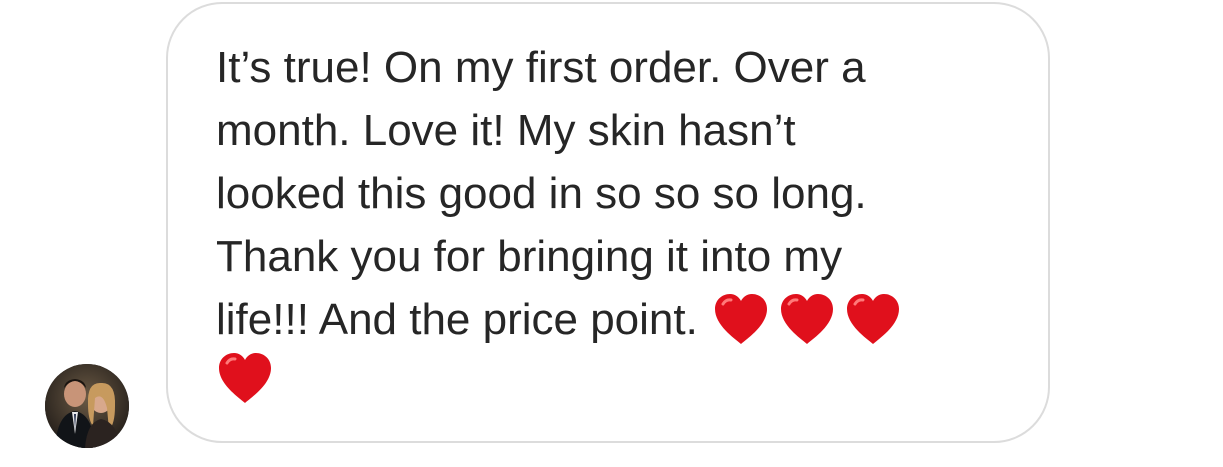 Image resolution: width=1223 pixels, height=467 pixels. What do you see at coordinates (529, 256) in the screenshot?
I see `message-line: Thank you for bringing it into my` at bounding box center [529, 256].